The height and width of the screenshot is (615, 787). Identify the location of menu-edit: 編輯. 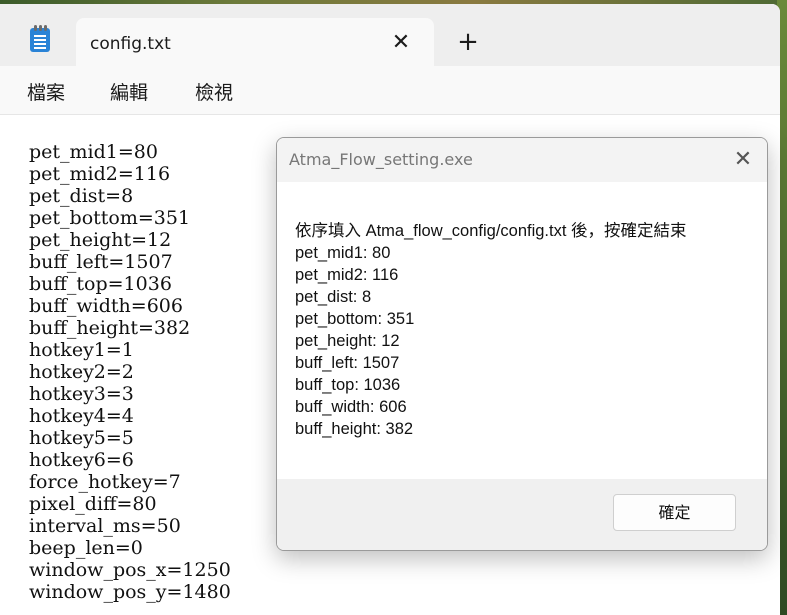
(129, 91).